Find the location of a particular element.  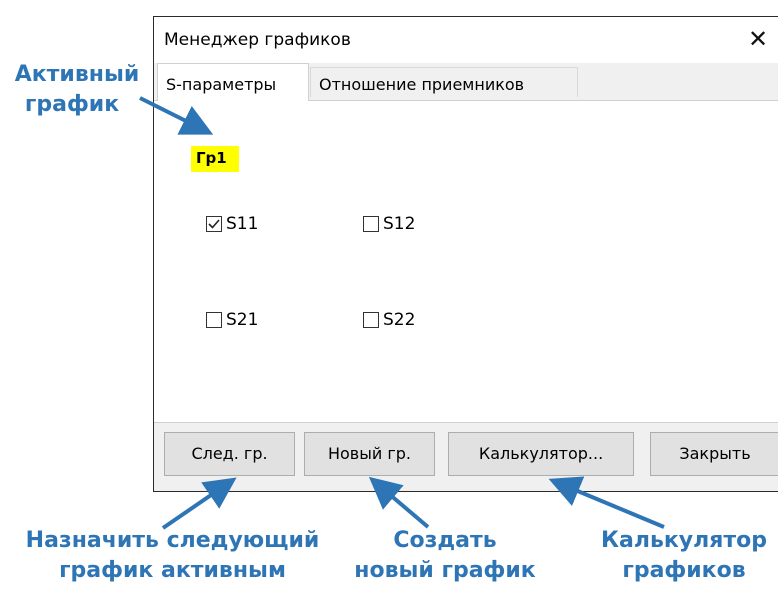

annotation-next-graph: Назначить следующий график активным is located at coordinates (172, 556).